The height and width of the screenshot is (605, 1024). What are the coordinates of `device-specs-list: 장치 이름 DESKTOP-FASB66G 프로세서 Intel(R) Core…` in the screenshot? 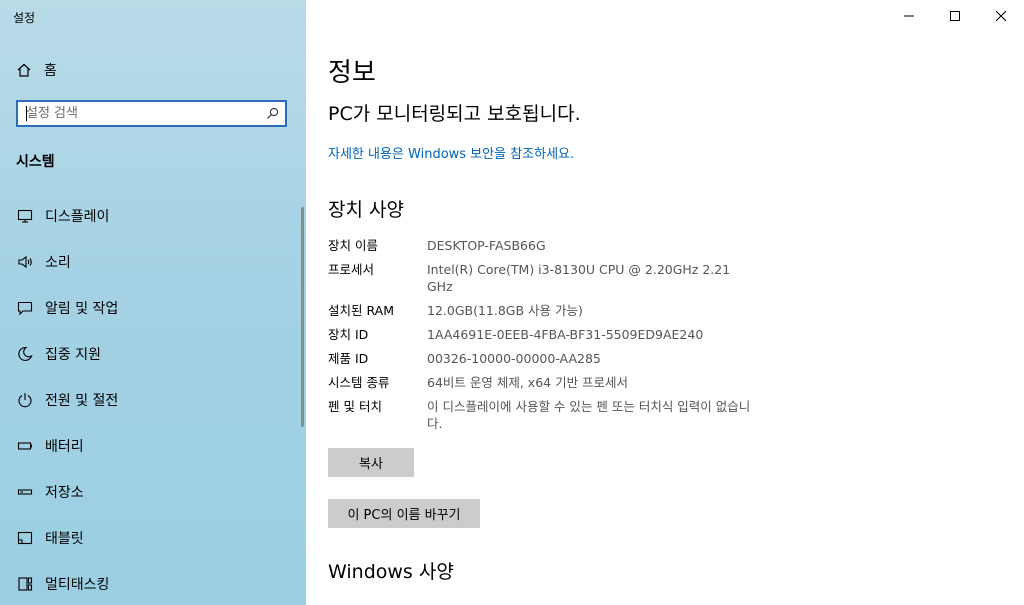 It's located at (542, 338).